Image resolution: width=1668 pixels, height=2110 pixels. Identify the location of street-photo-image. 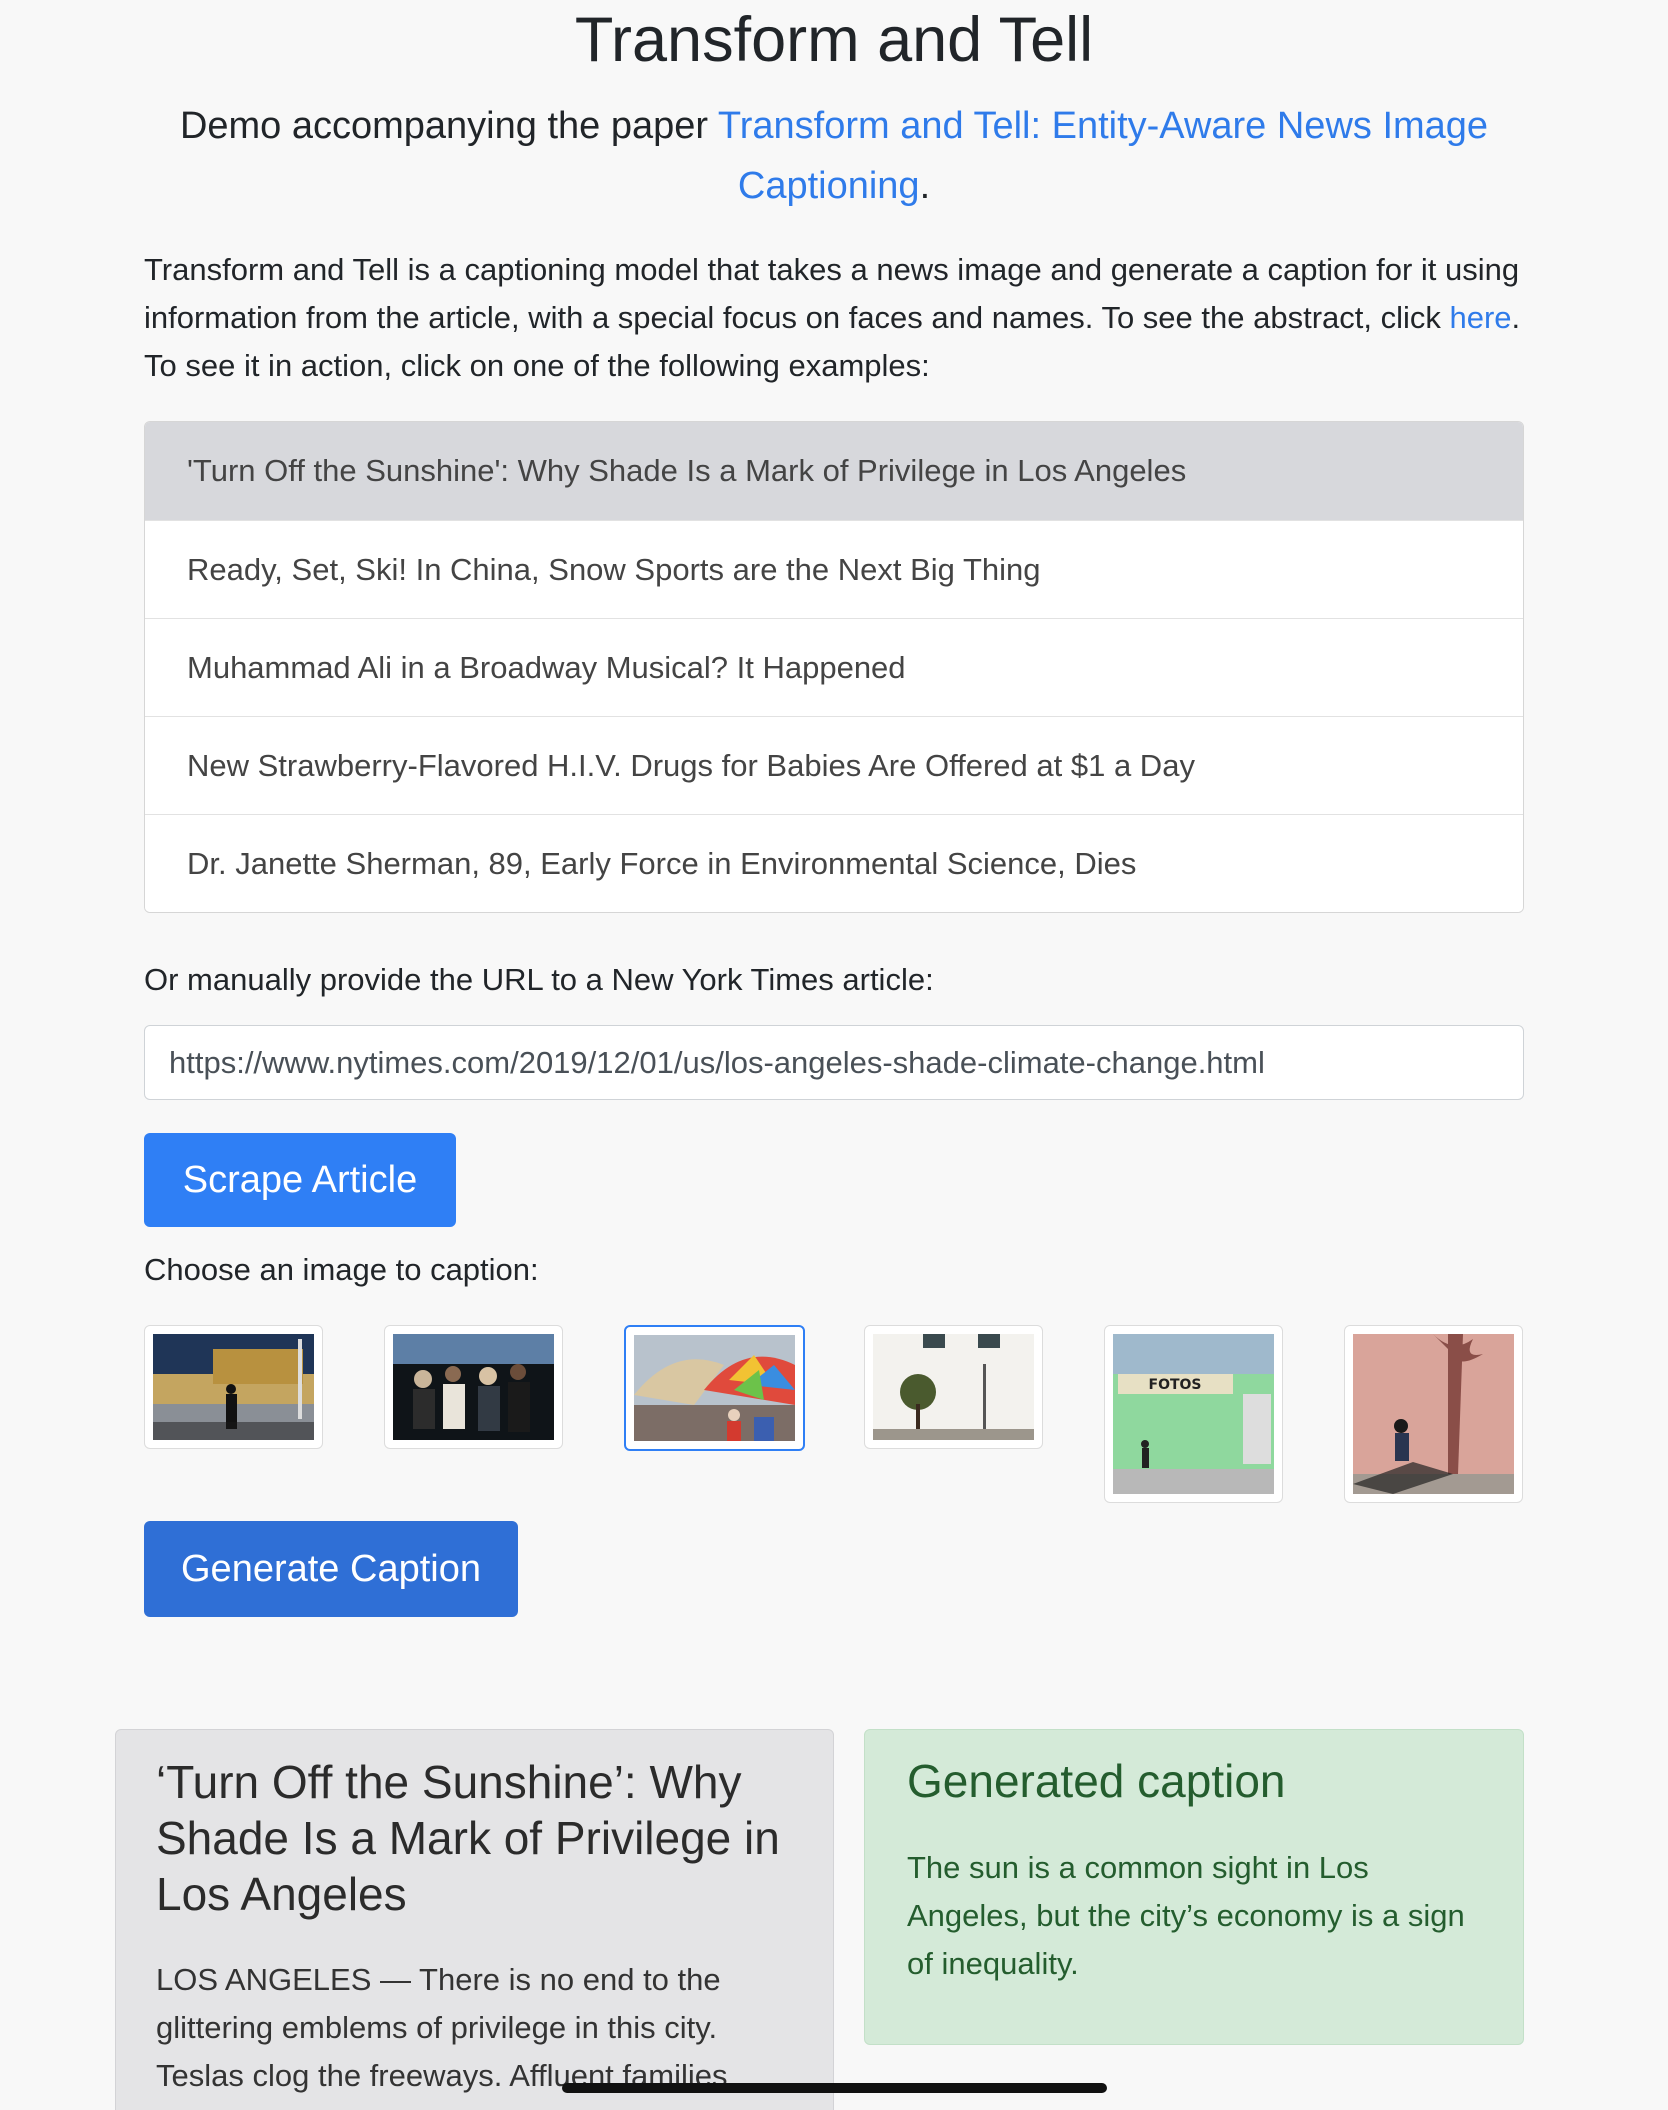
(233, 1387).